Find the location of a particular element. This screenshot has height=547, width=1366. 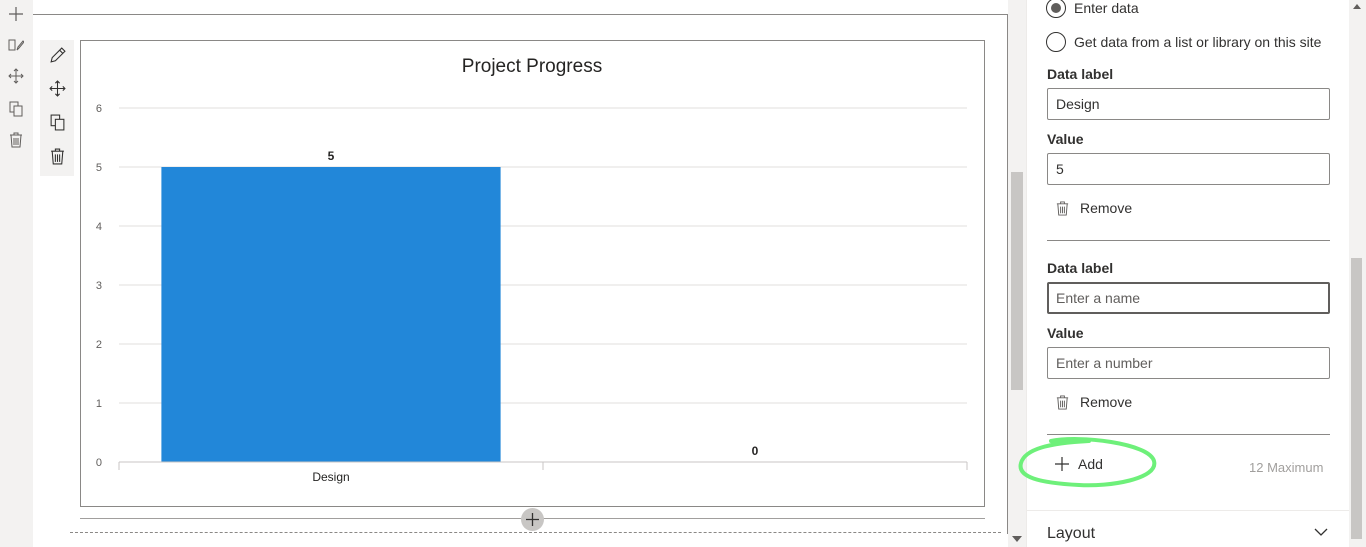

webpart-toolbar is located at coordinates (57, 108).